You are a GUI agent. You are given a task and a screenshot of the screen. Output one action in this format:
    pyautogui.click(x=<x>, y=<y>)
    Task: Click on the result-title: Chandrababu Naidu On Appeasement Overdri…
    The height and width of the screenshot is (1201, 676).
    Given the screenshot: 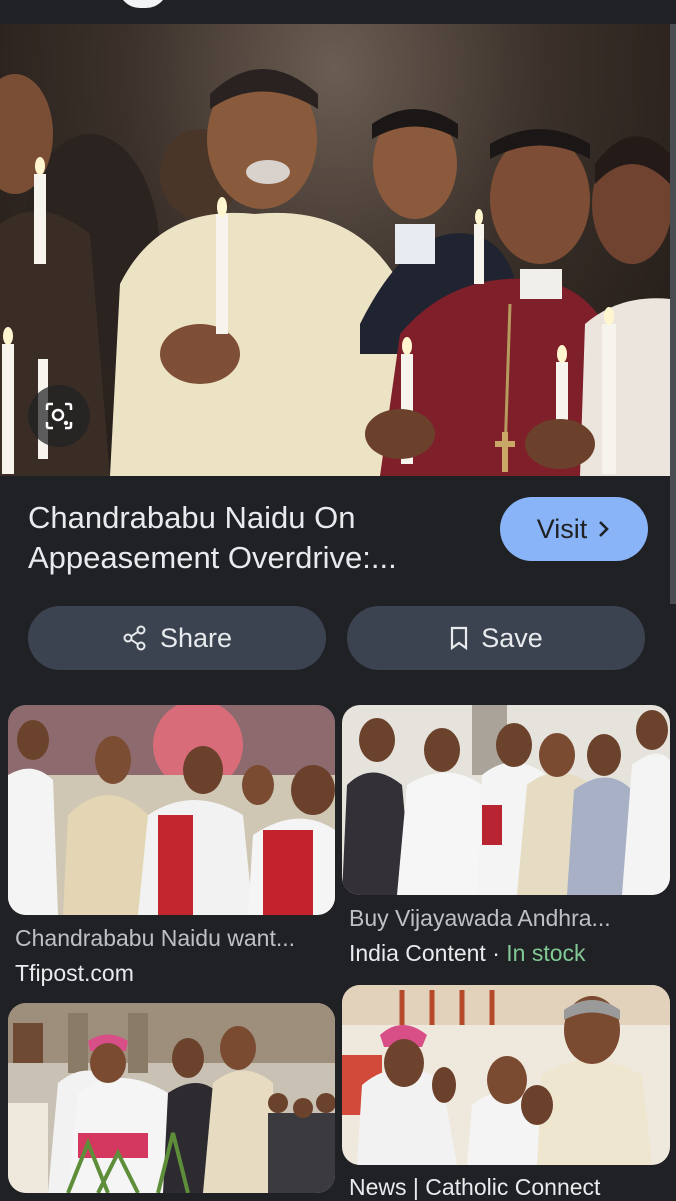 What is the action you would take?
    pyautogui.click(x=253, y=538)
    